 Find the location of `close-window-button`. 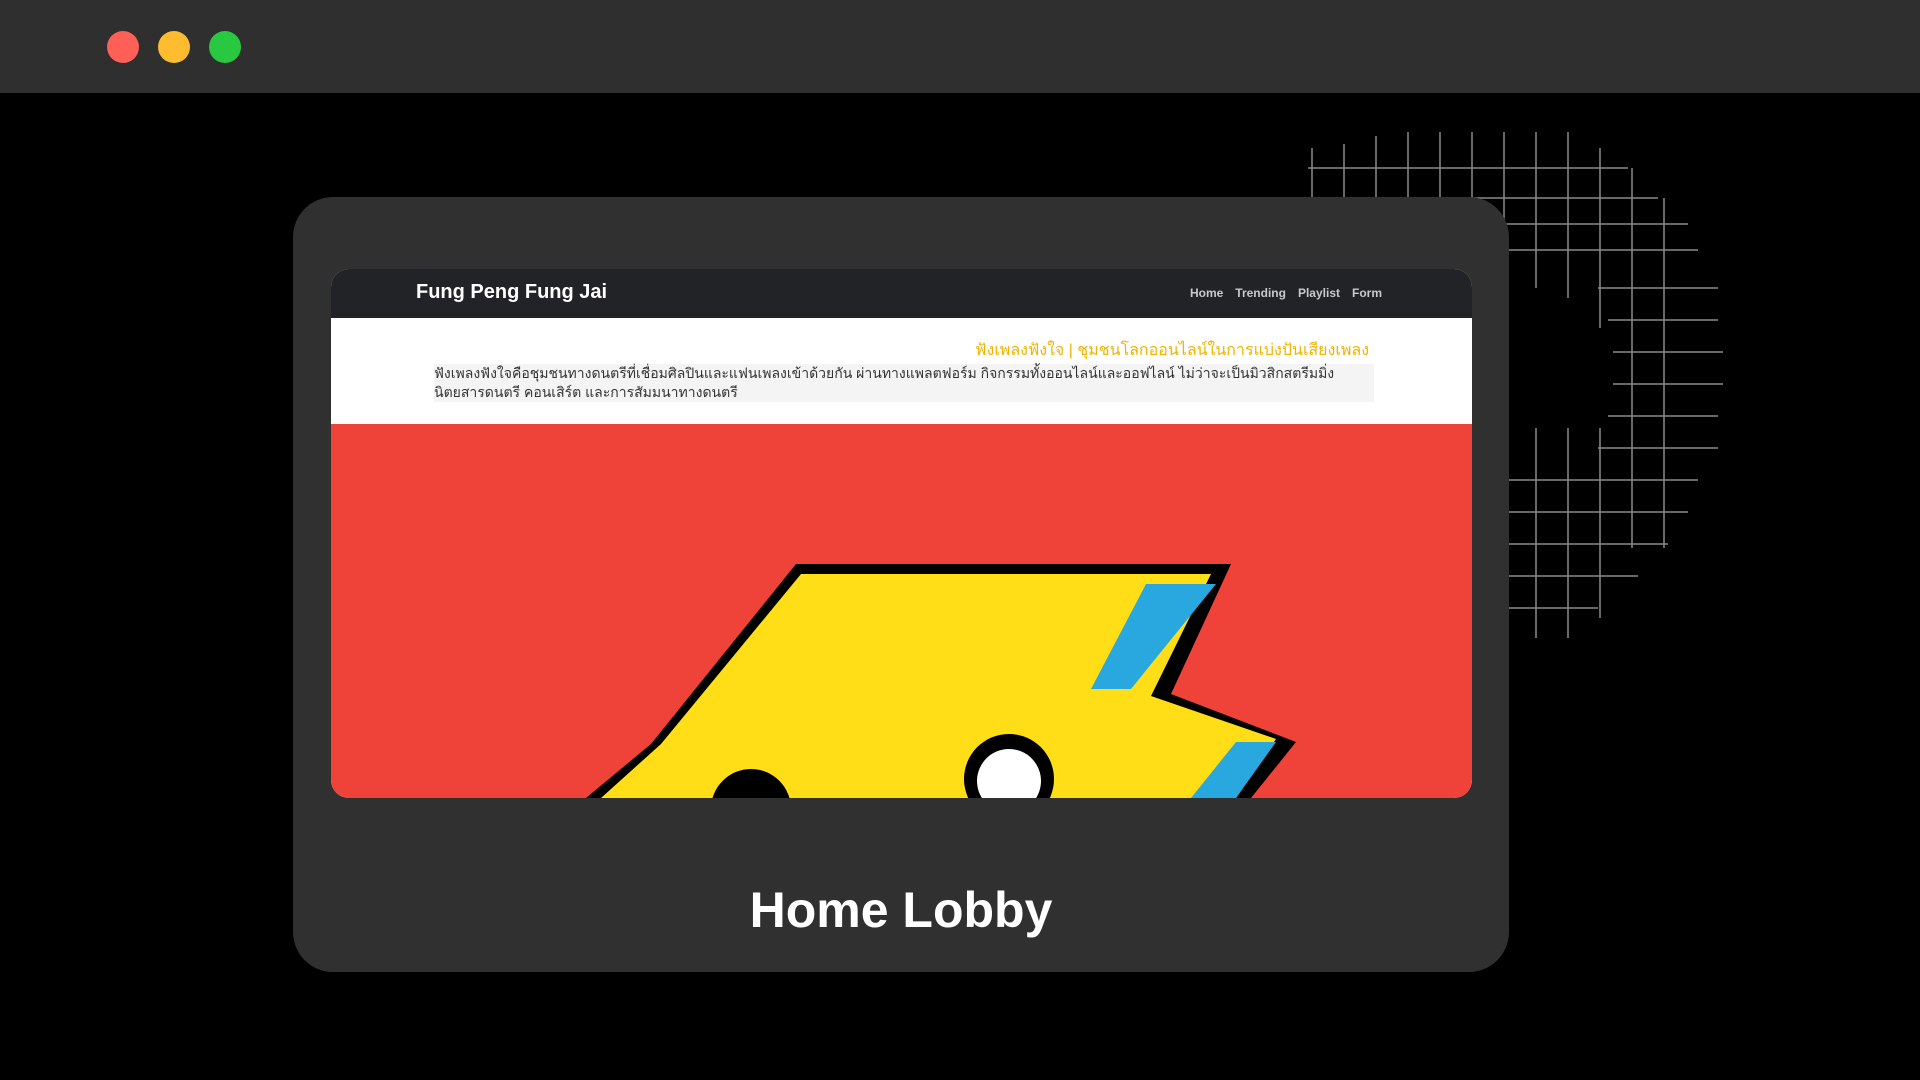

close-window-button is located at coordinates (123, 47).